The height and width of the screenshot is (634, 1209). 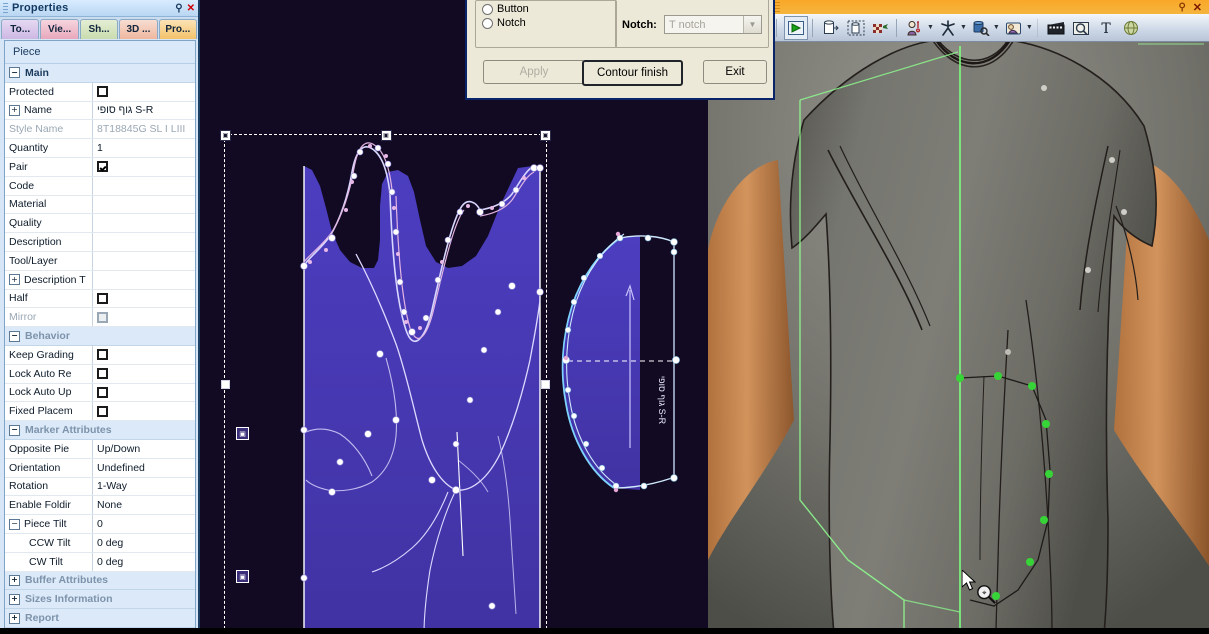 I want to click on row-opposite-piece: Opposite Pie Up/Down, so click(x=100, y=449).